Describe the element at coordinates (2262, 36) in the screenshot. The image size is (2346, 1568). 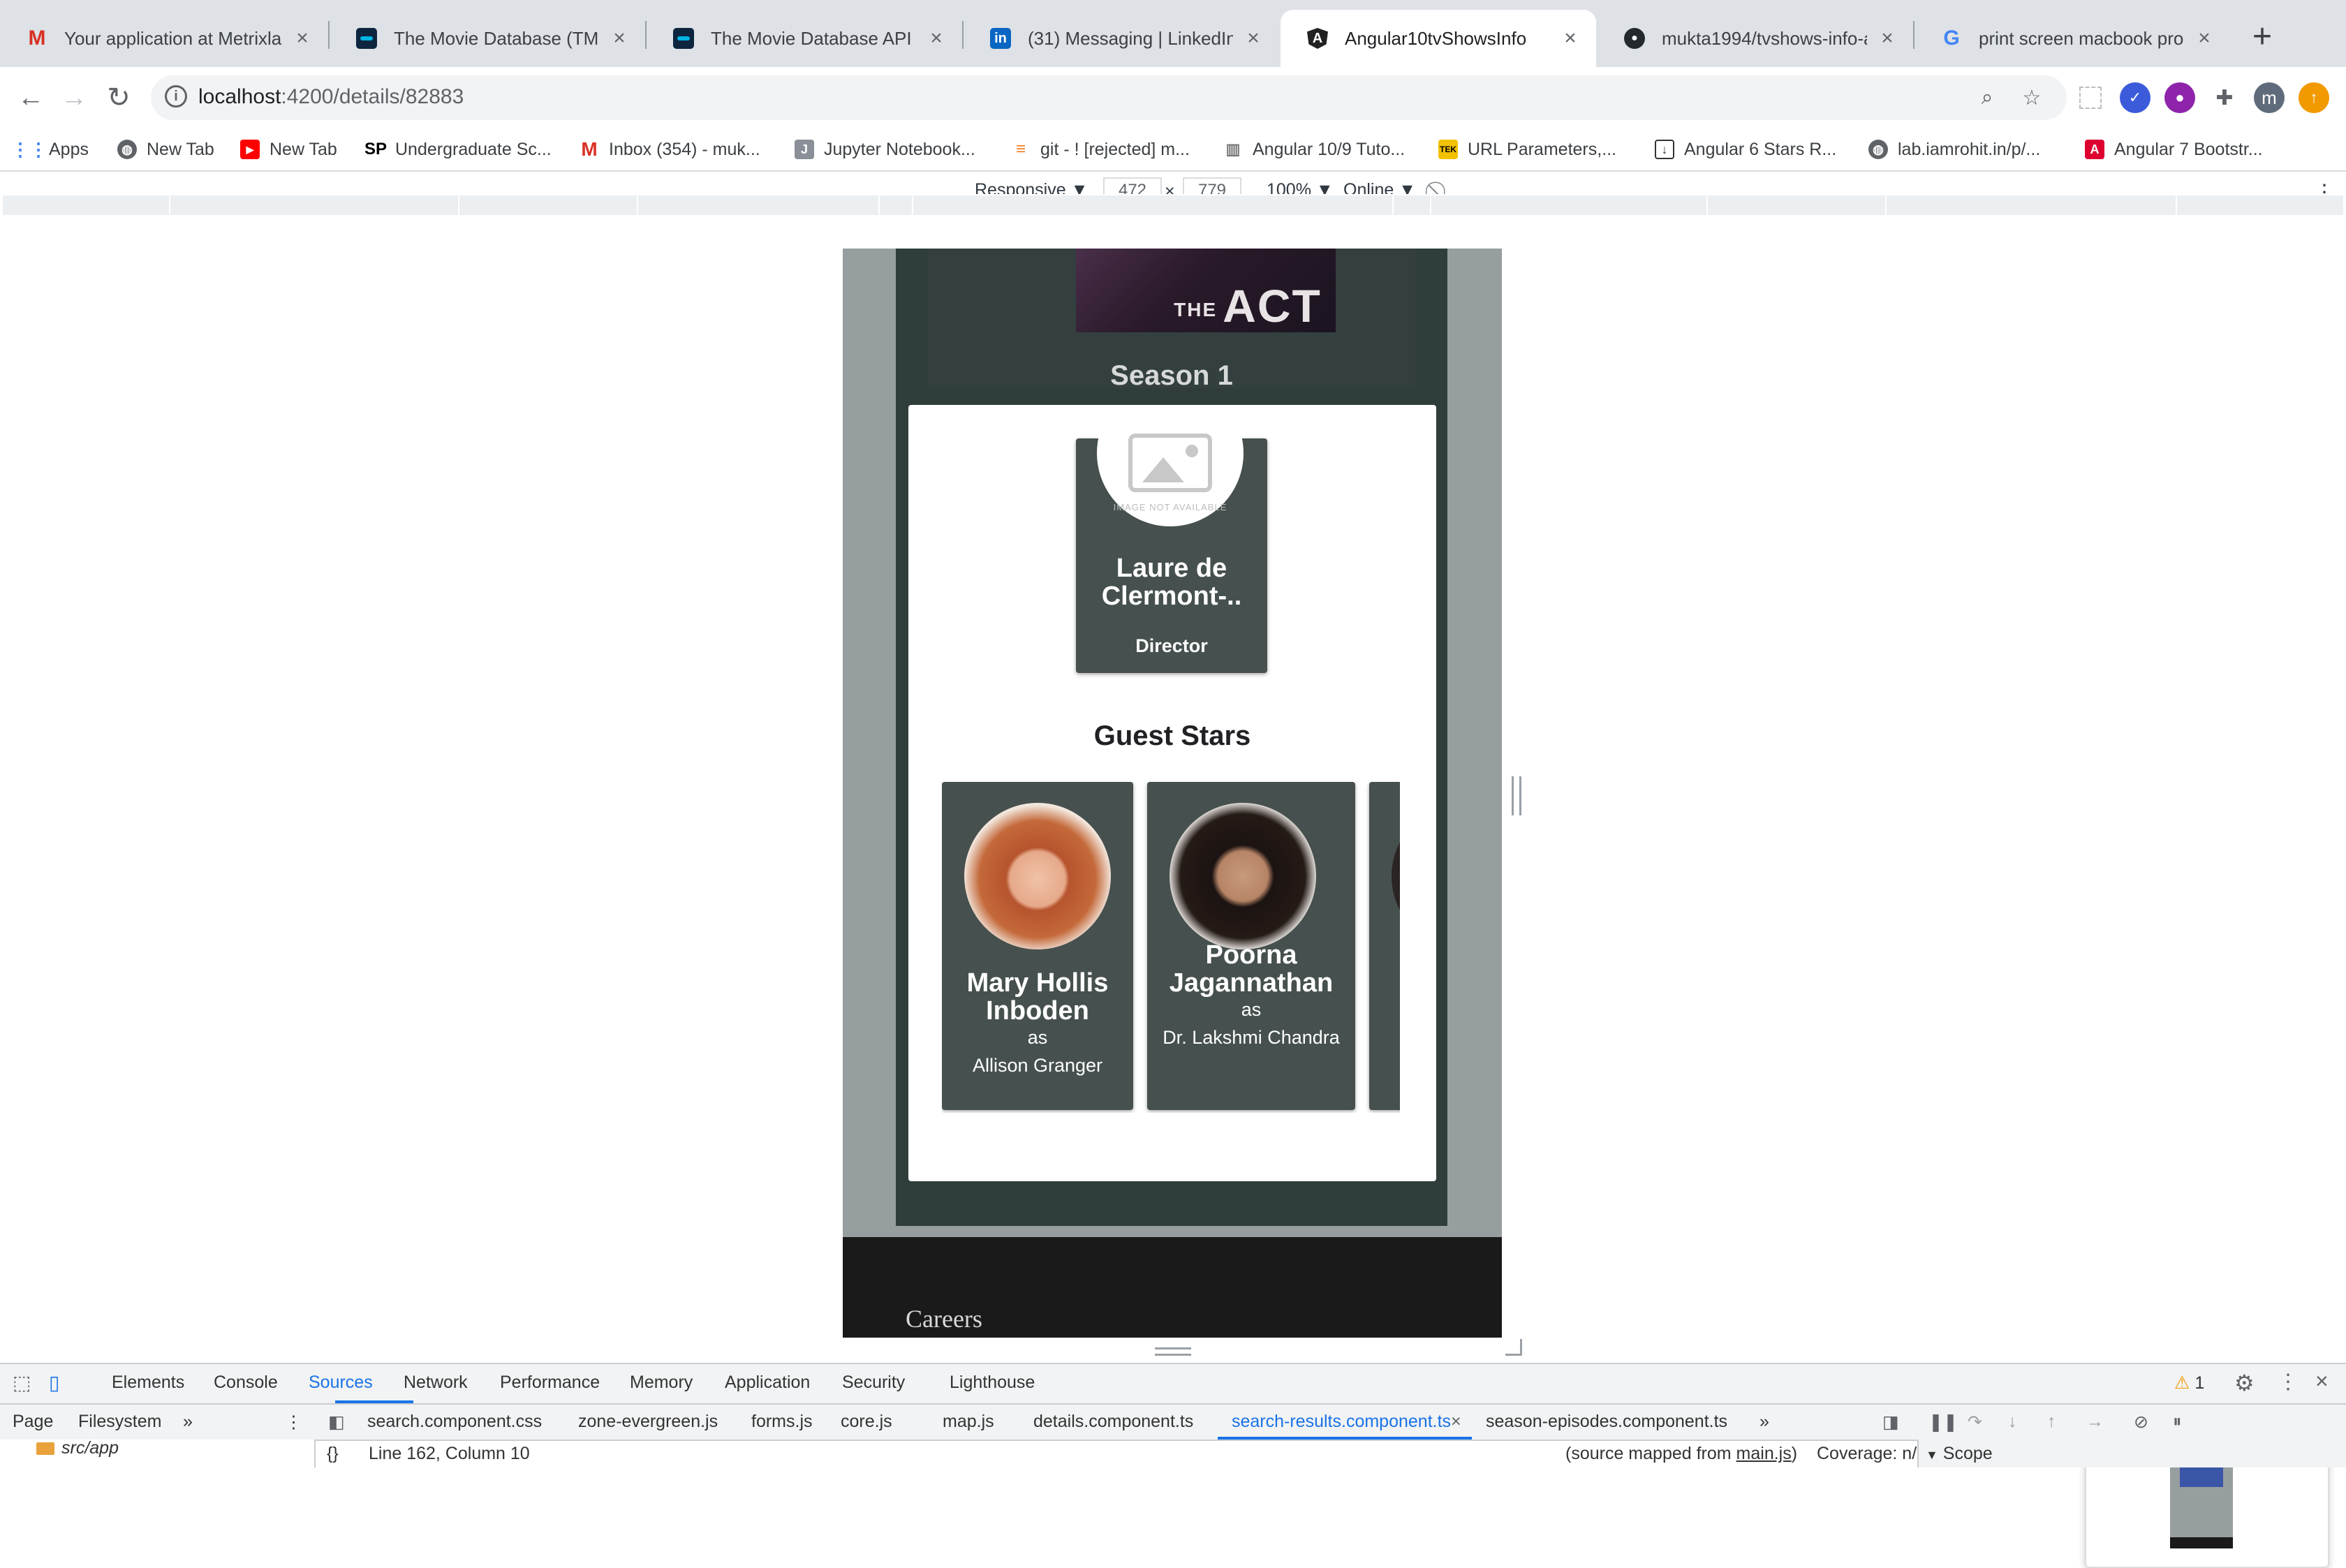
I see `new-tab-button: +` at that location.